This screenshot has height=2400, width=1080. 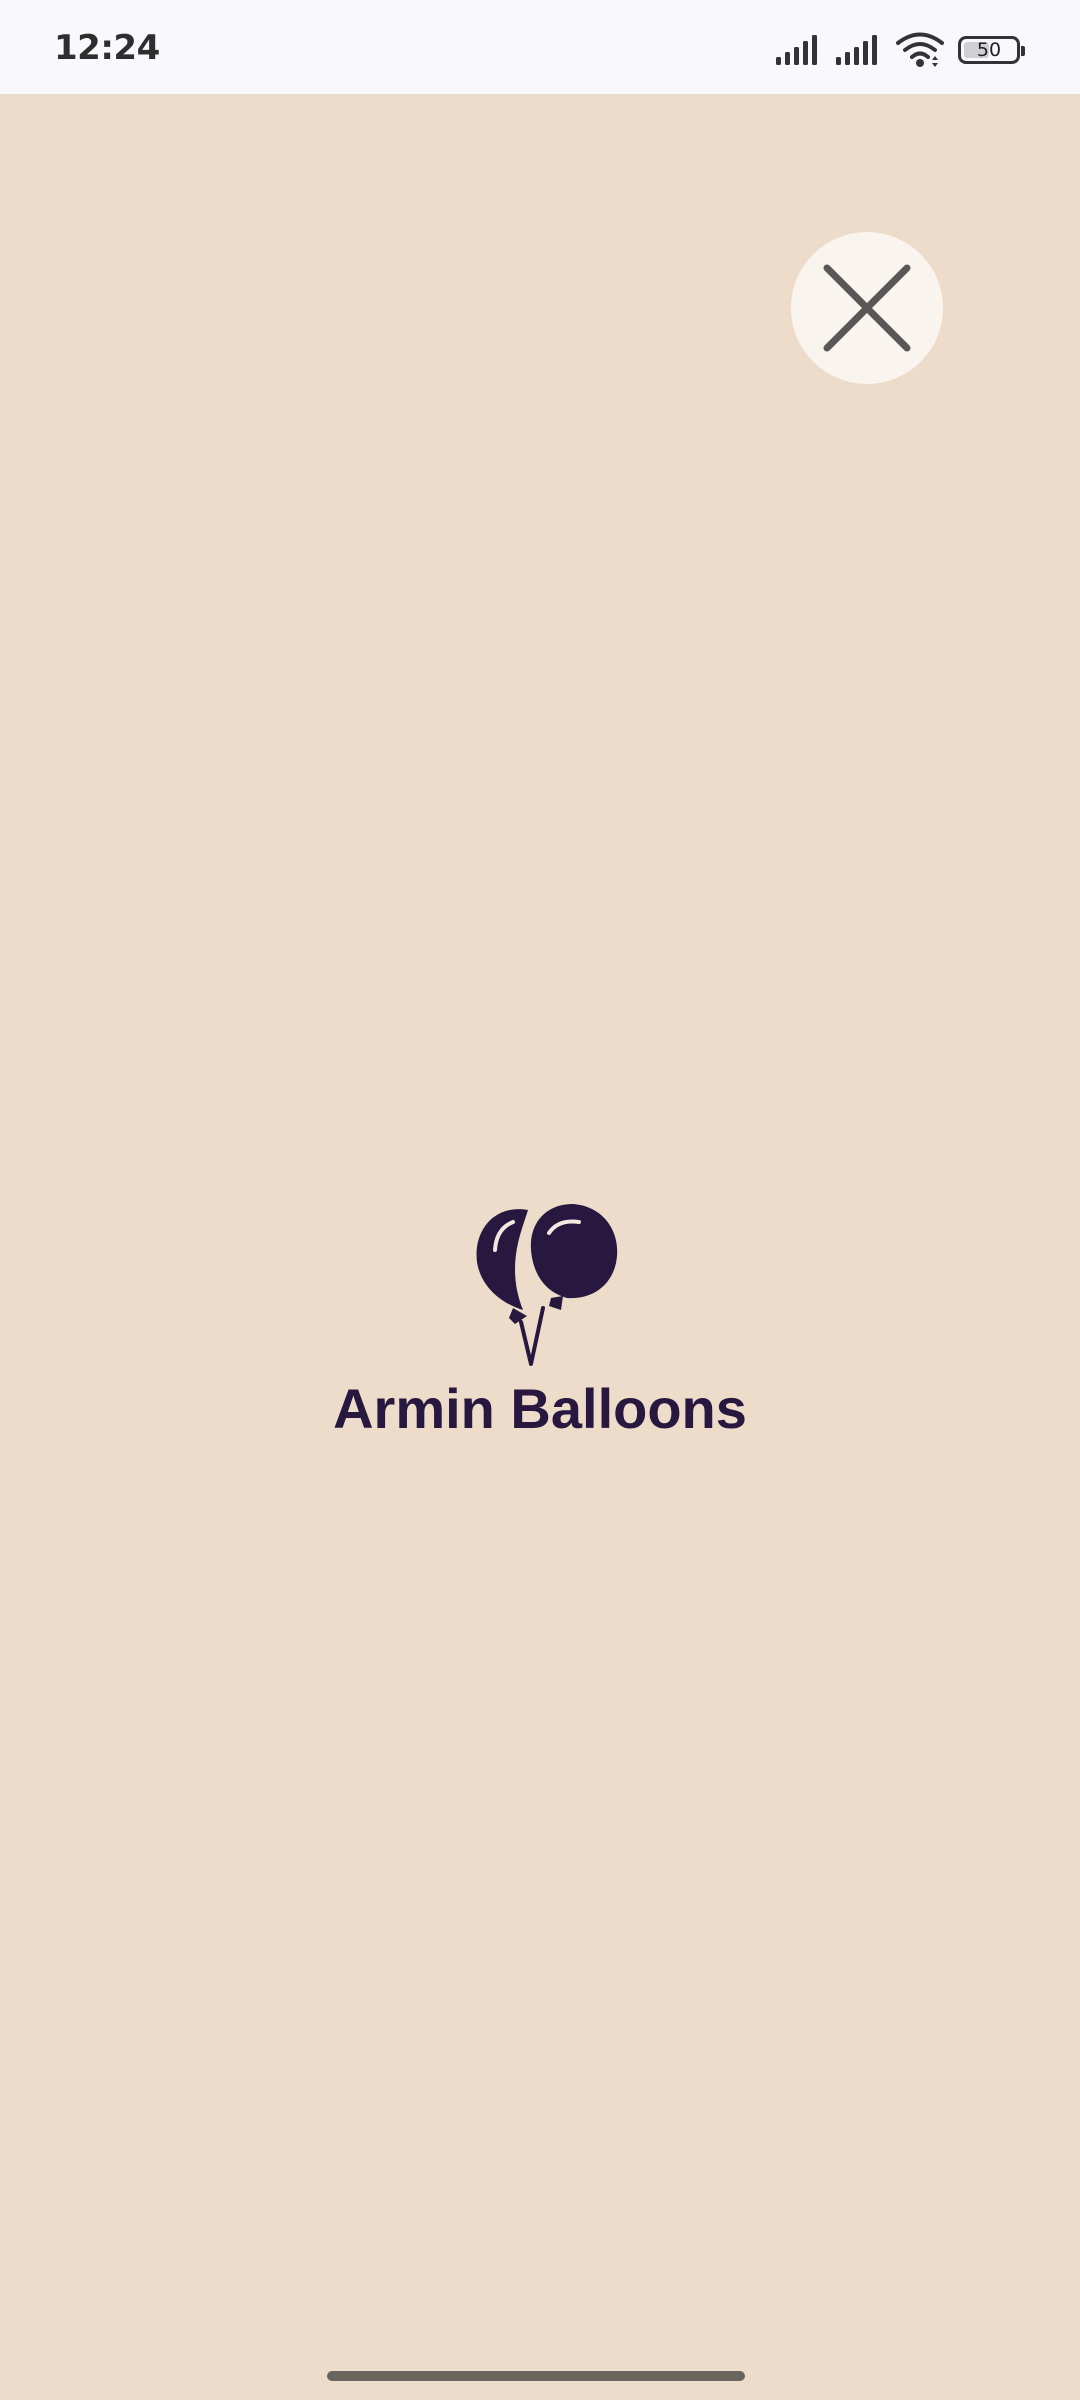 What do you see at coordinates (536, 2376) in the screenshot?
I see `home-indicator` at bounding box center [536, 2376].